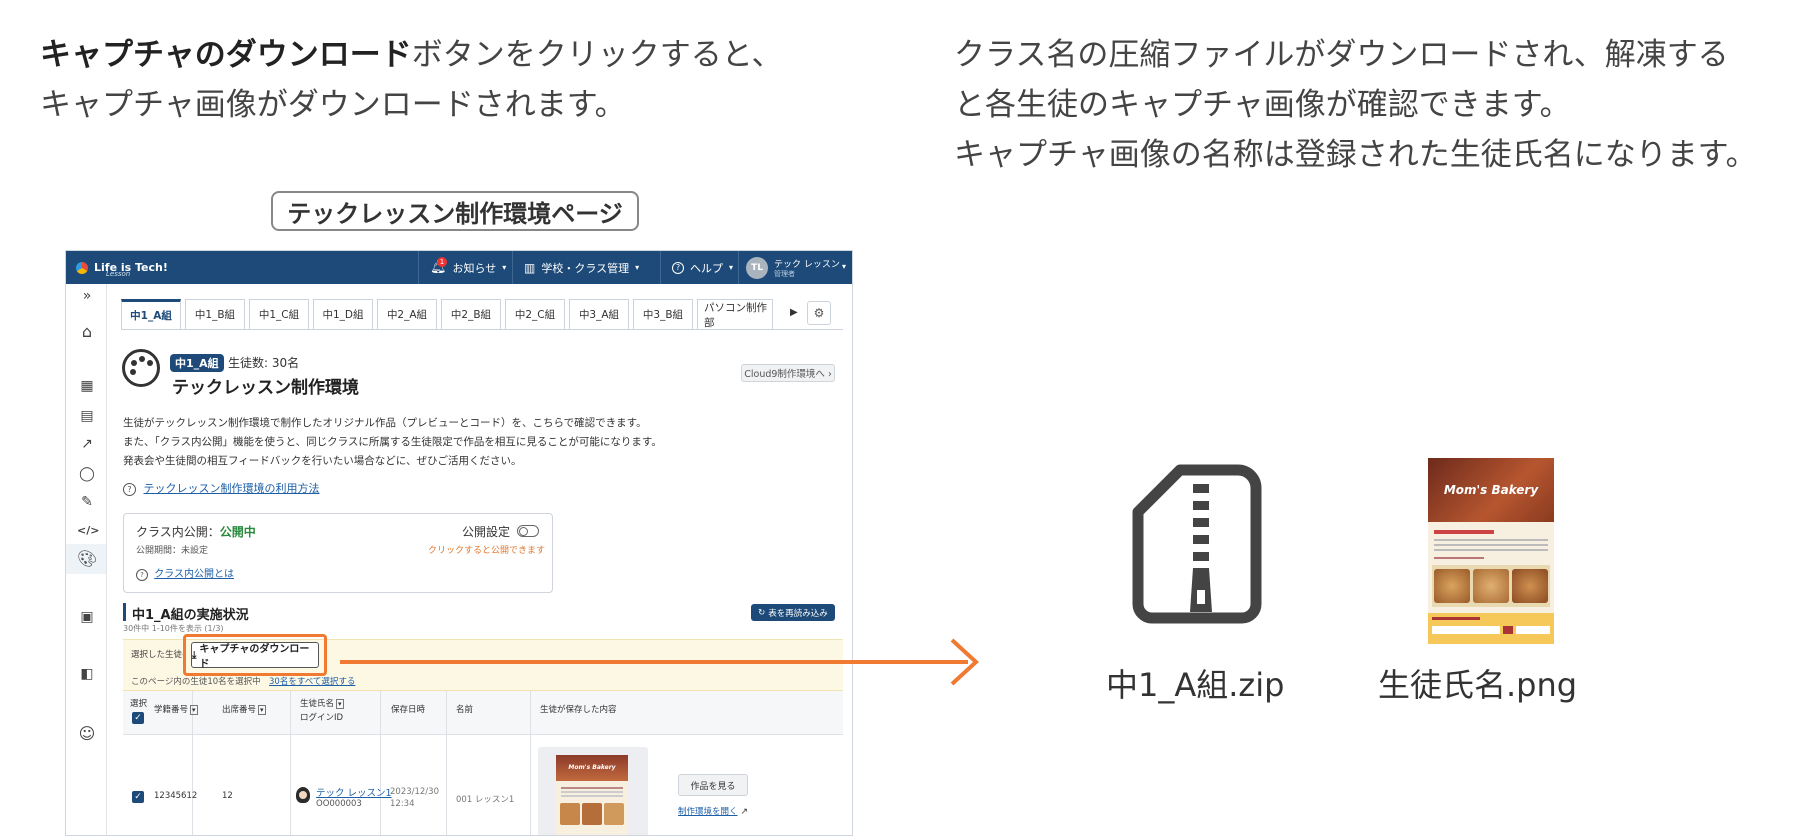  Describe the element at coordinates (138, 797) in the screenshot. I see `row-checkbox: ✓` at that location.